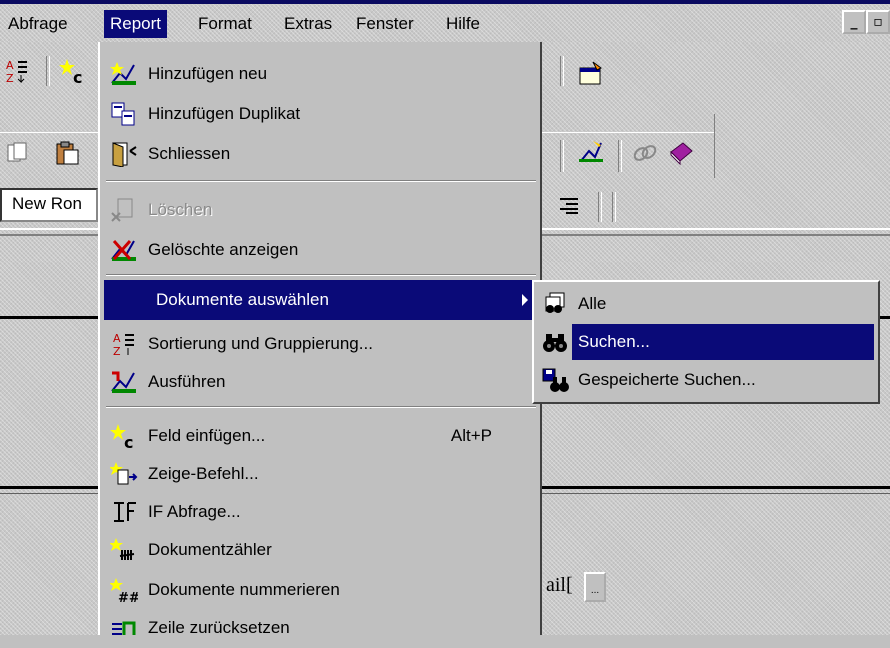  What do you see at coordinates (124, 474) in the screenshot?
I see `show-command-icon` at bounding box center [124, 474].